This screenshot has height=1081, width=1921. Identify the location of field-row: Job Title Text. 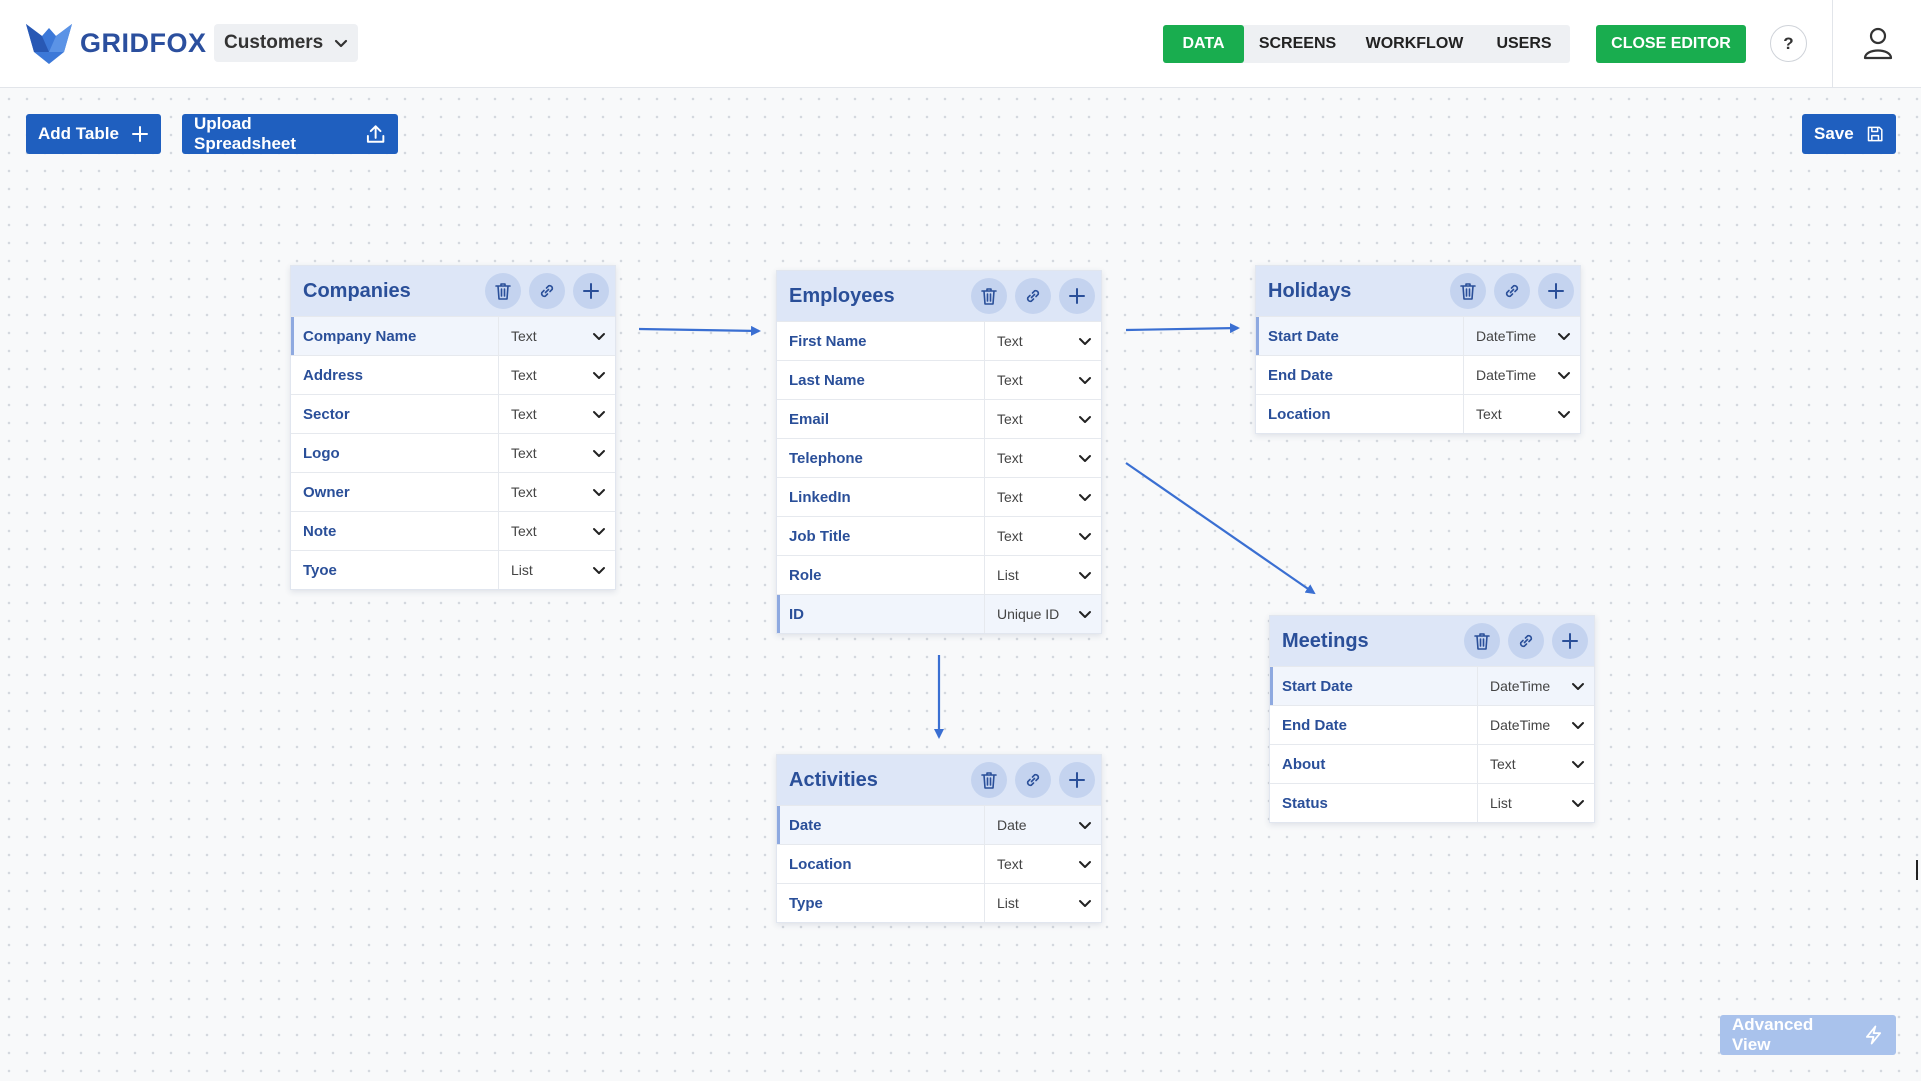
(939, 535).